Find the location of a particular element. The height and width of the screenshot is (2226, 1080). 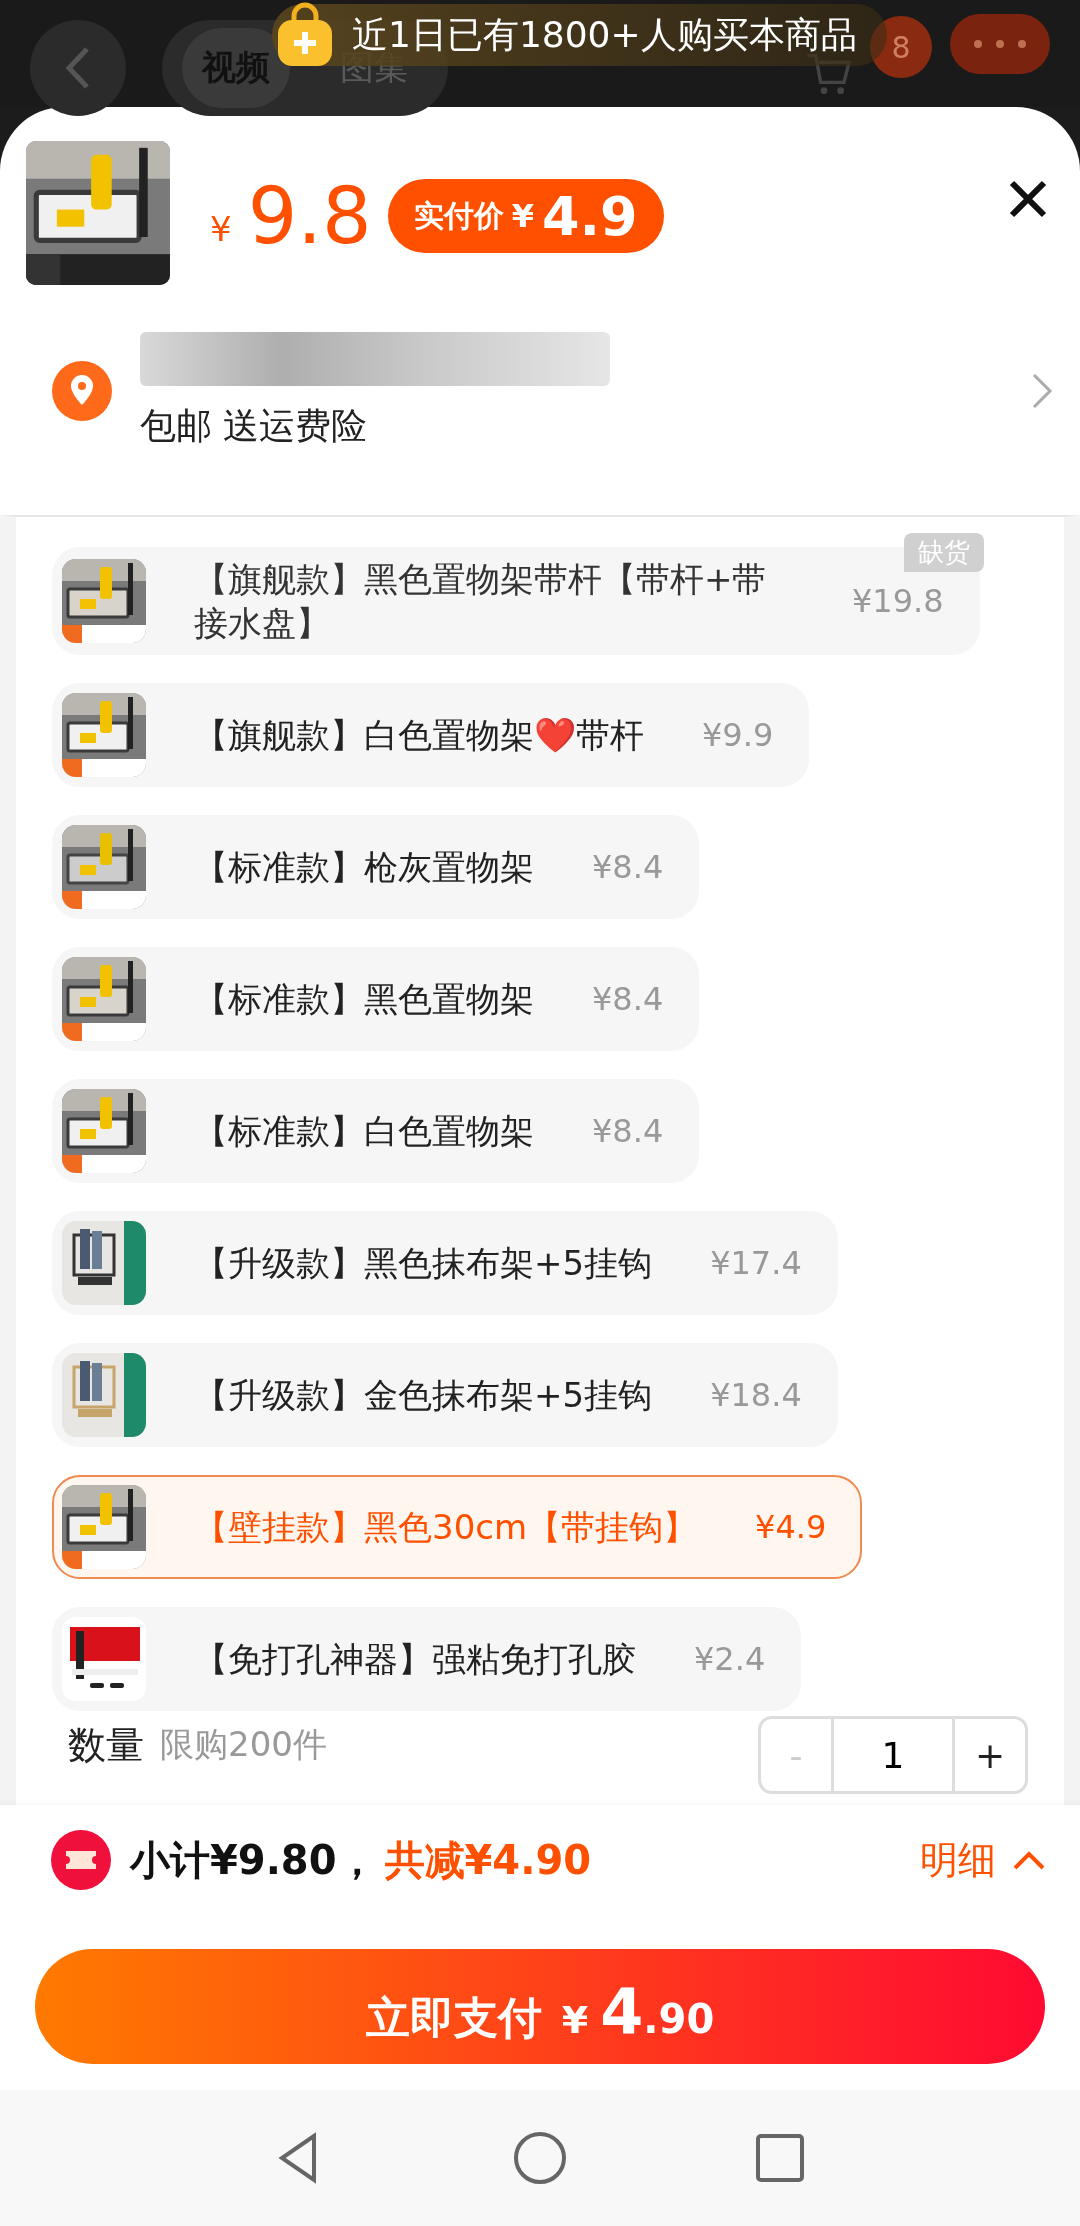

variant-price: ¥18.4 is located at coordinates (756, 1395).